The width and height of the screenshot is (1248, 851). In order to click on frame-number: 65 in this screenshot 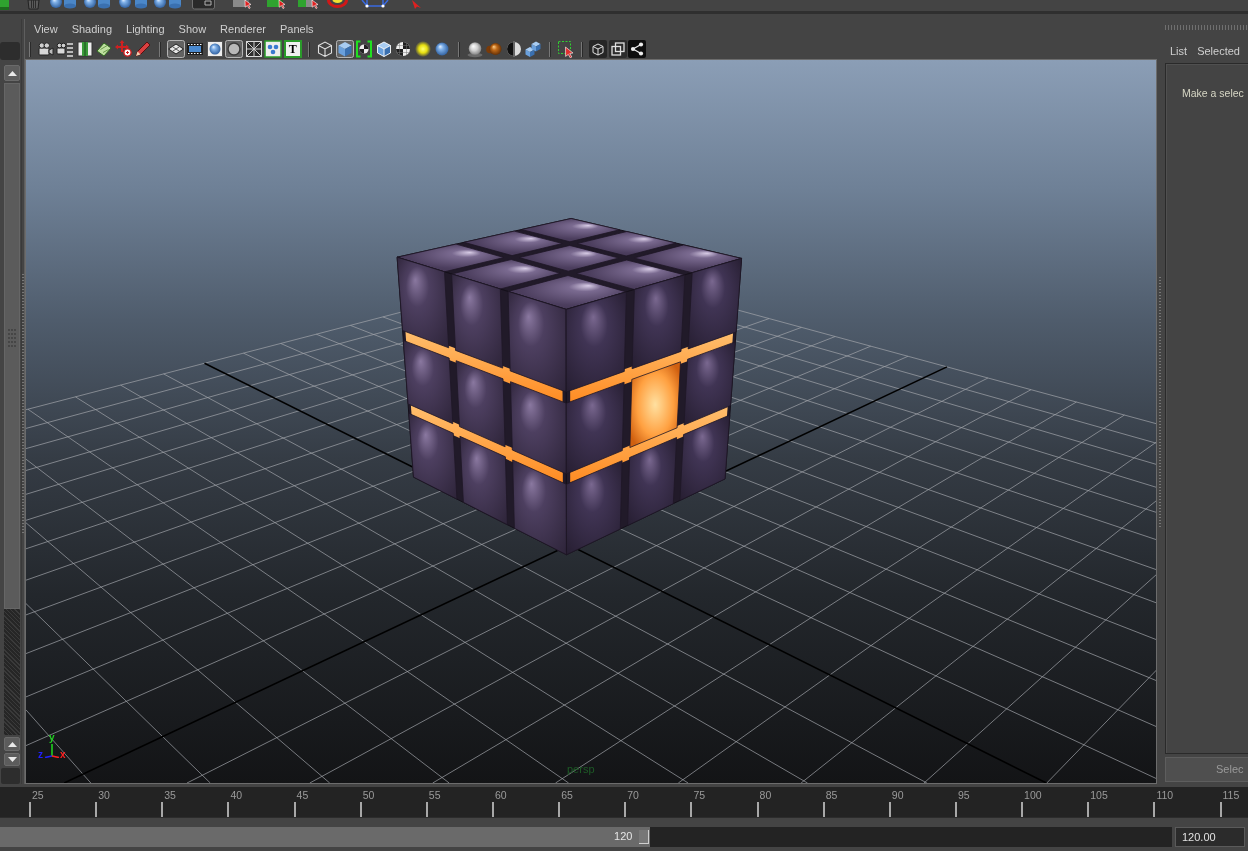, I will do `click(566, 795)`.